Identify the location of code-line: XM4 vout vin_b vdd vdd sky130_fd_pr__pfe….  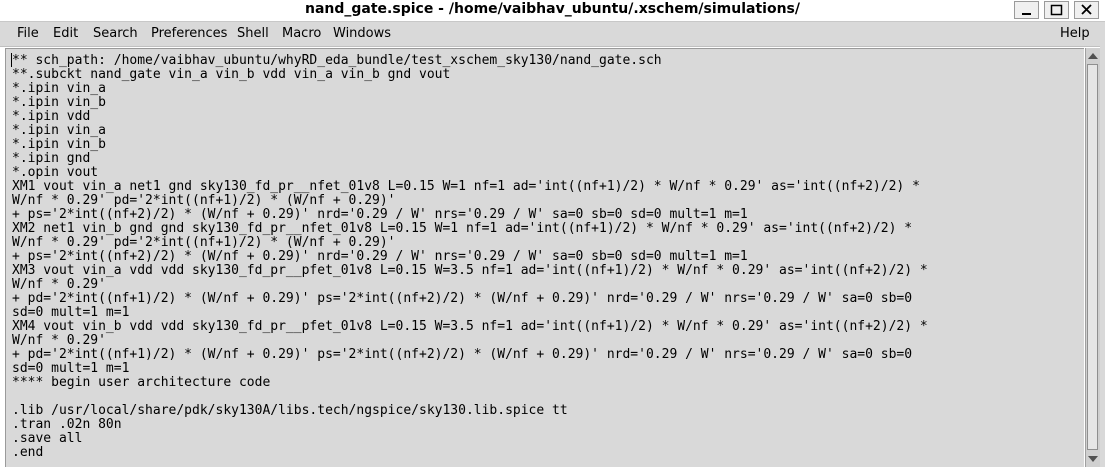
(470, 326).